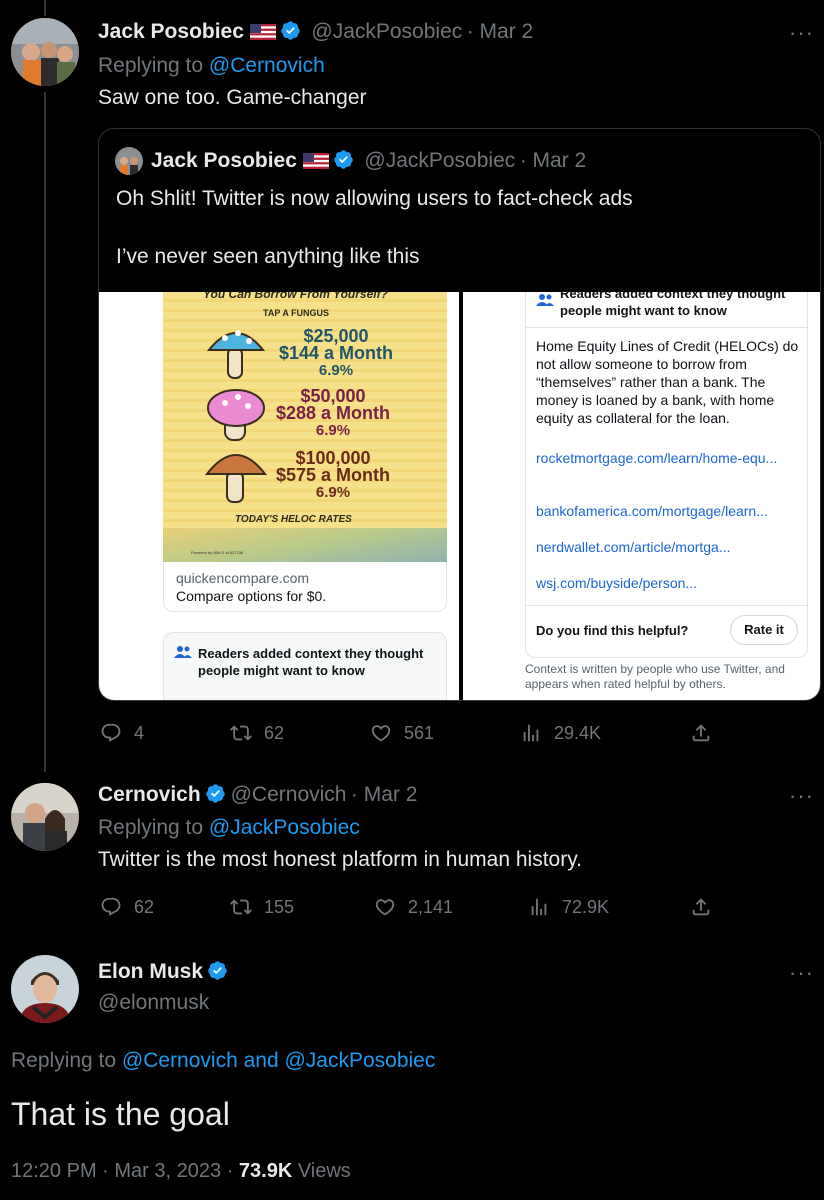 This screenshot has height=1200, width=824. I want to click on tweet2-header: Cernovich @Cernovich · Mar 2, so click(257, 795).